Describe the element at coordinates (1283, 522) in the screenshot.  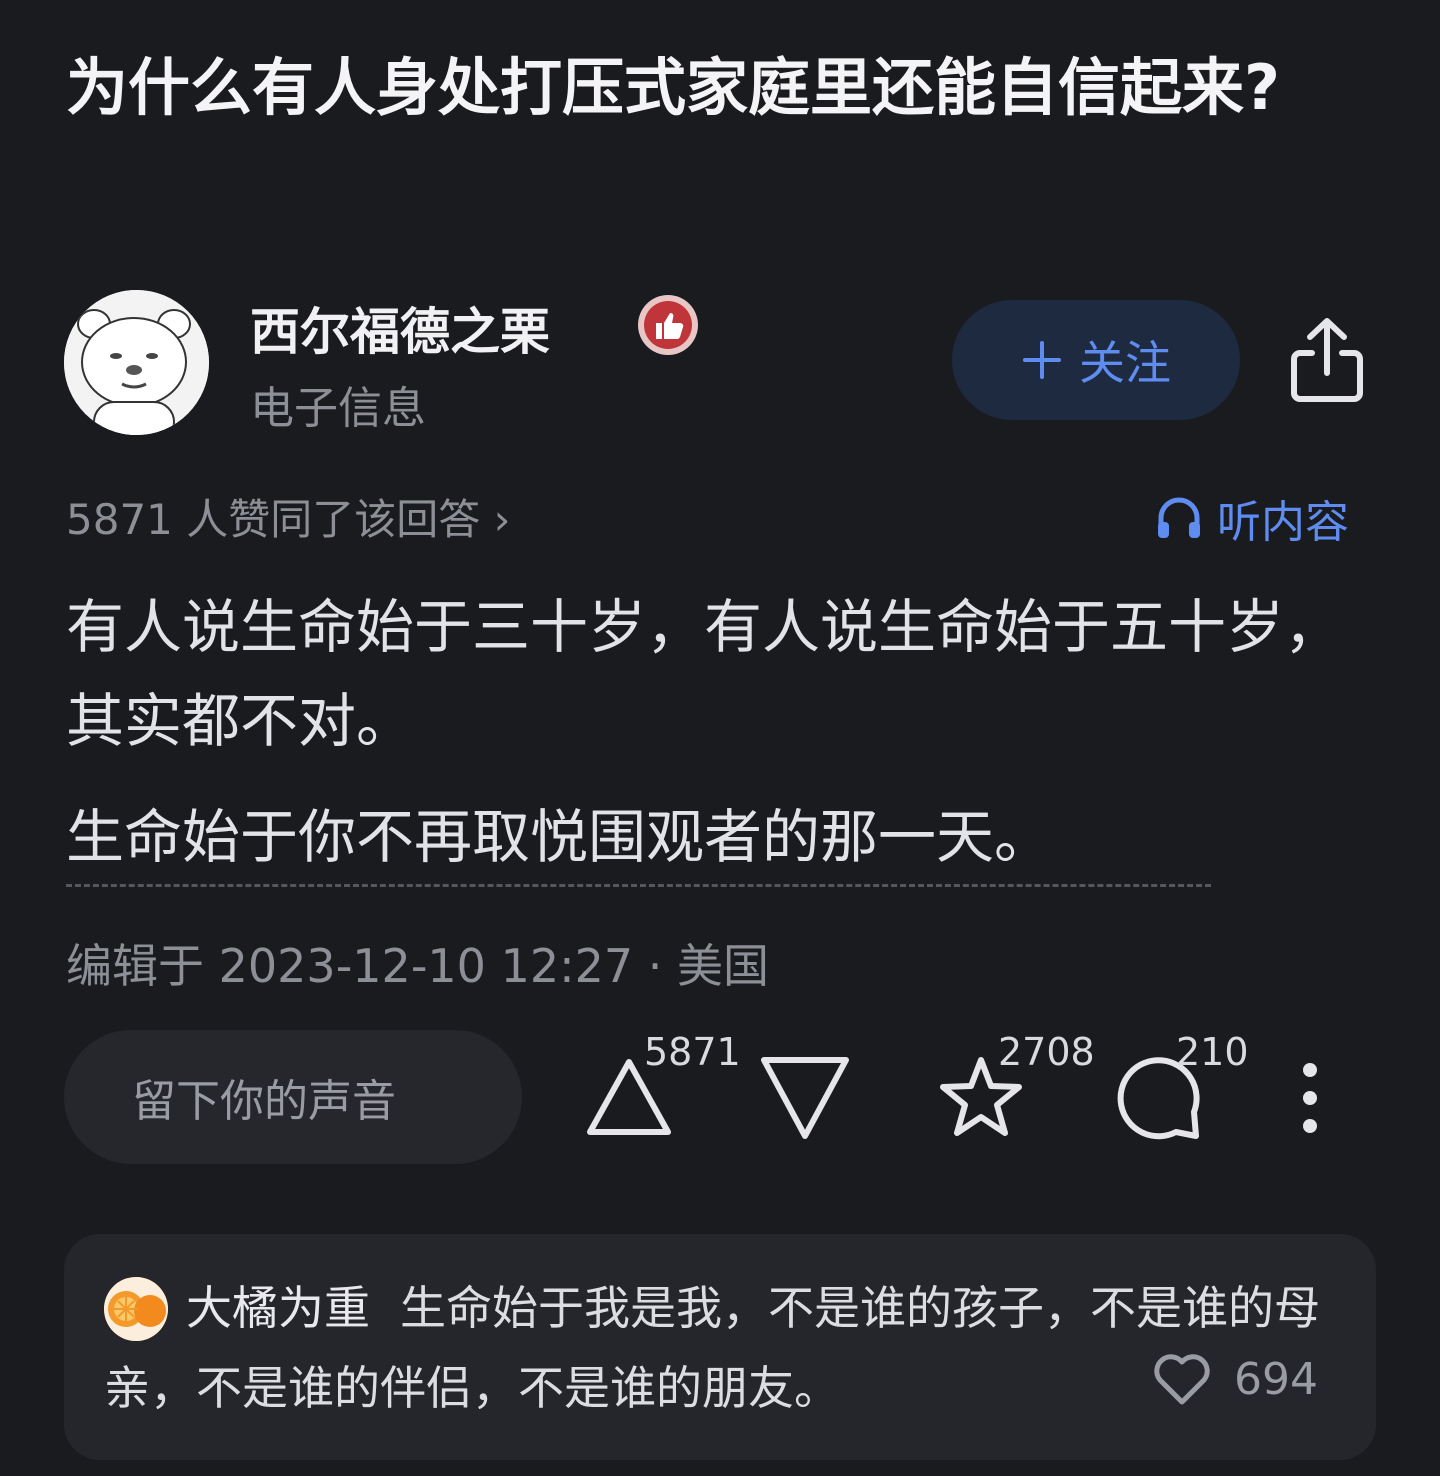
I see `listen-label: 听内容` at that location.